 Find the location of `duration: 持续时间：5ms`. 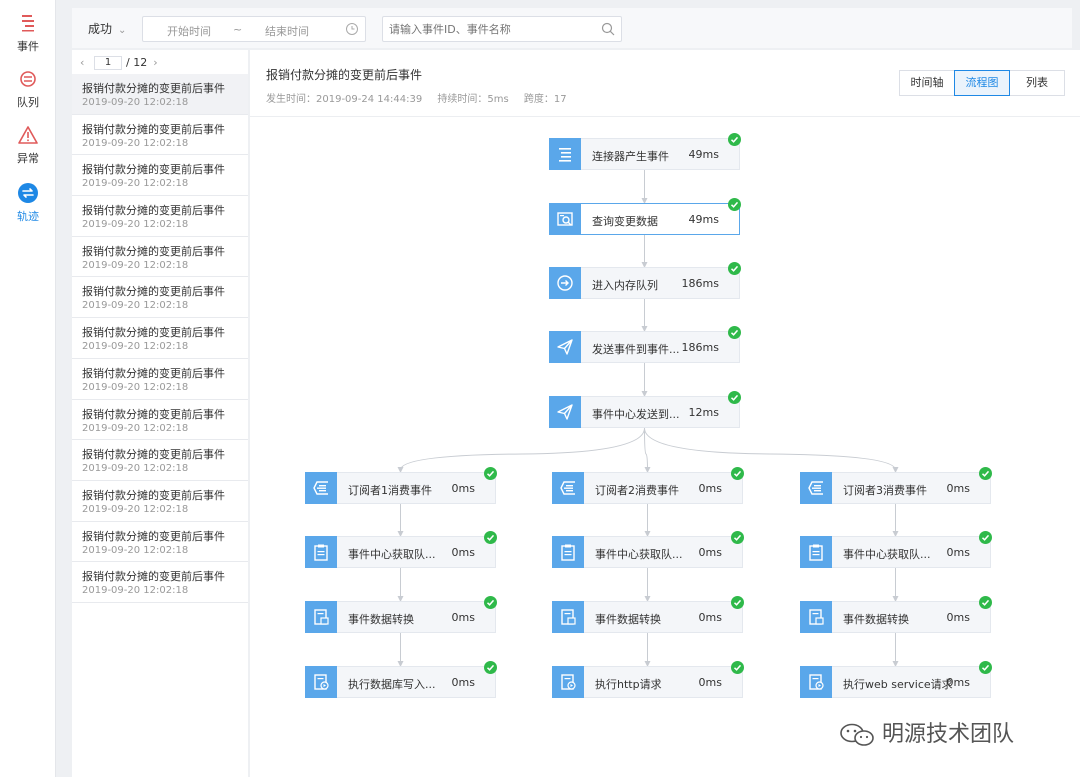

duration: 持续时间：5ms is located at coordinates (473, 99).